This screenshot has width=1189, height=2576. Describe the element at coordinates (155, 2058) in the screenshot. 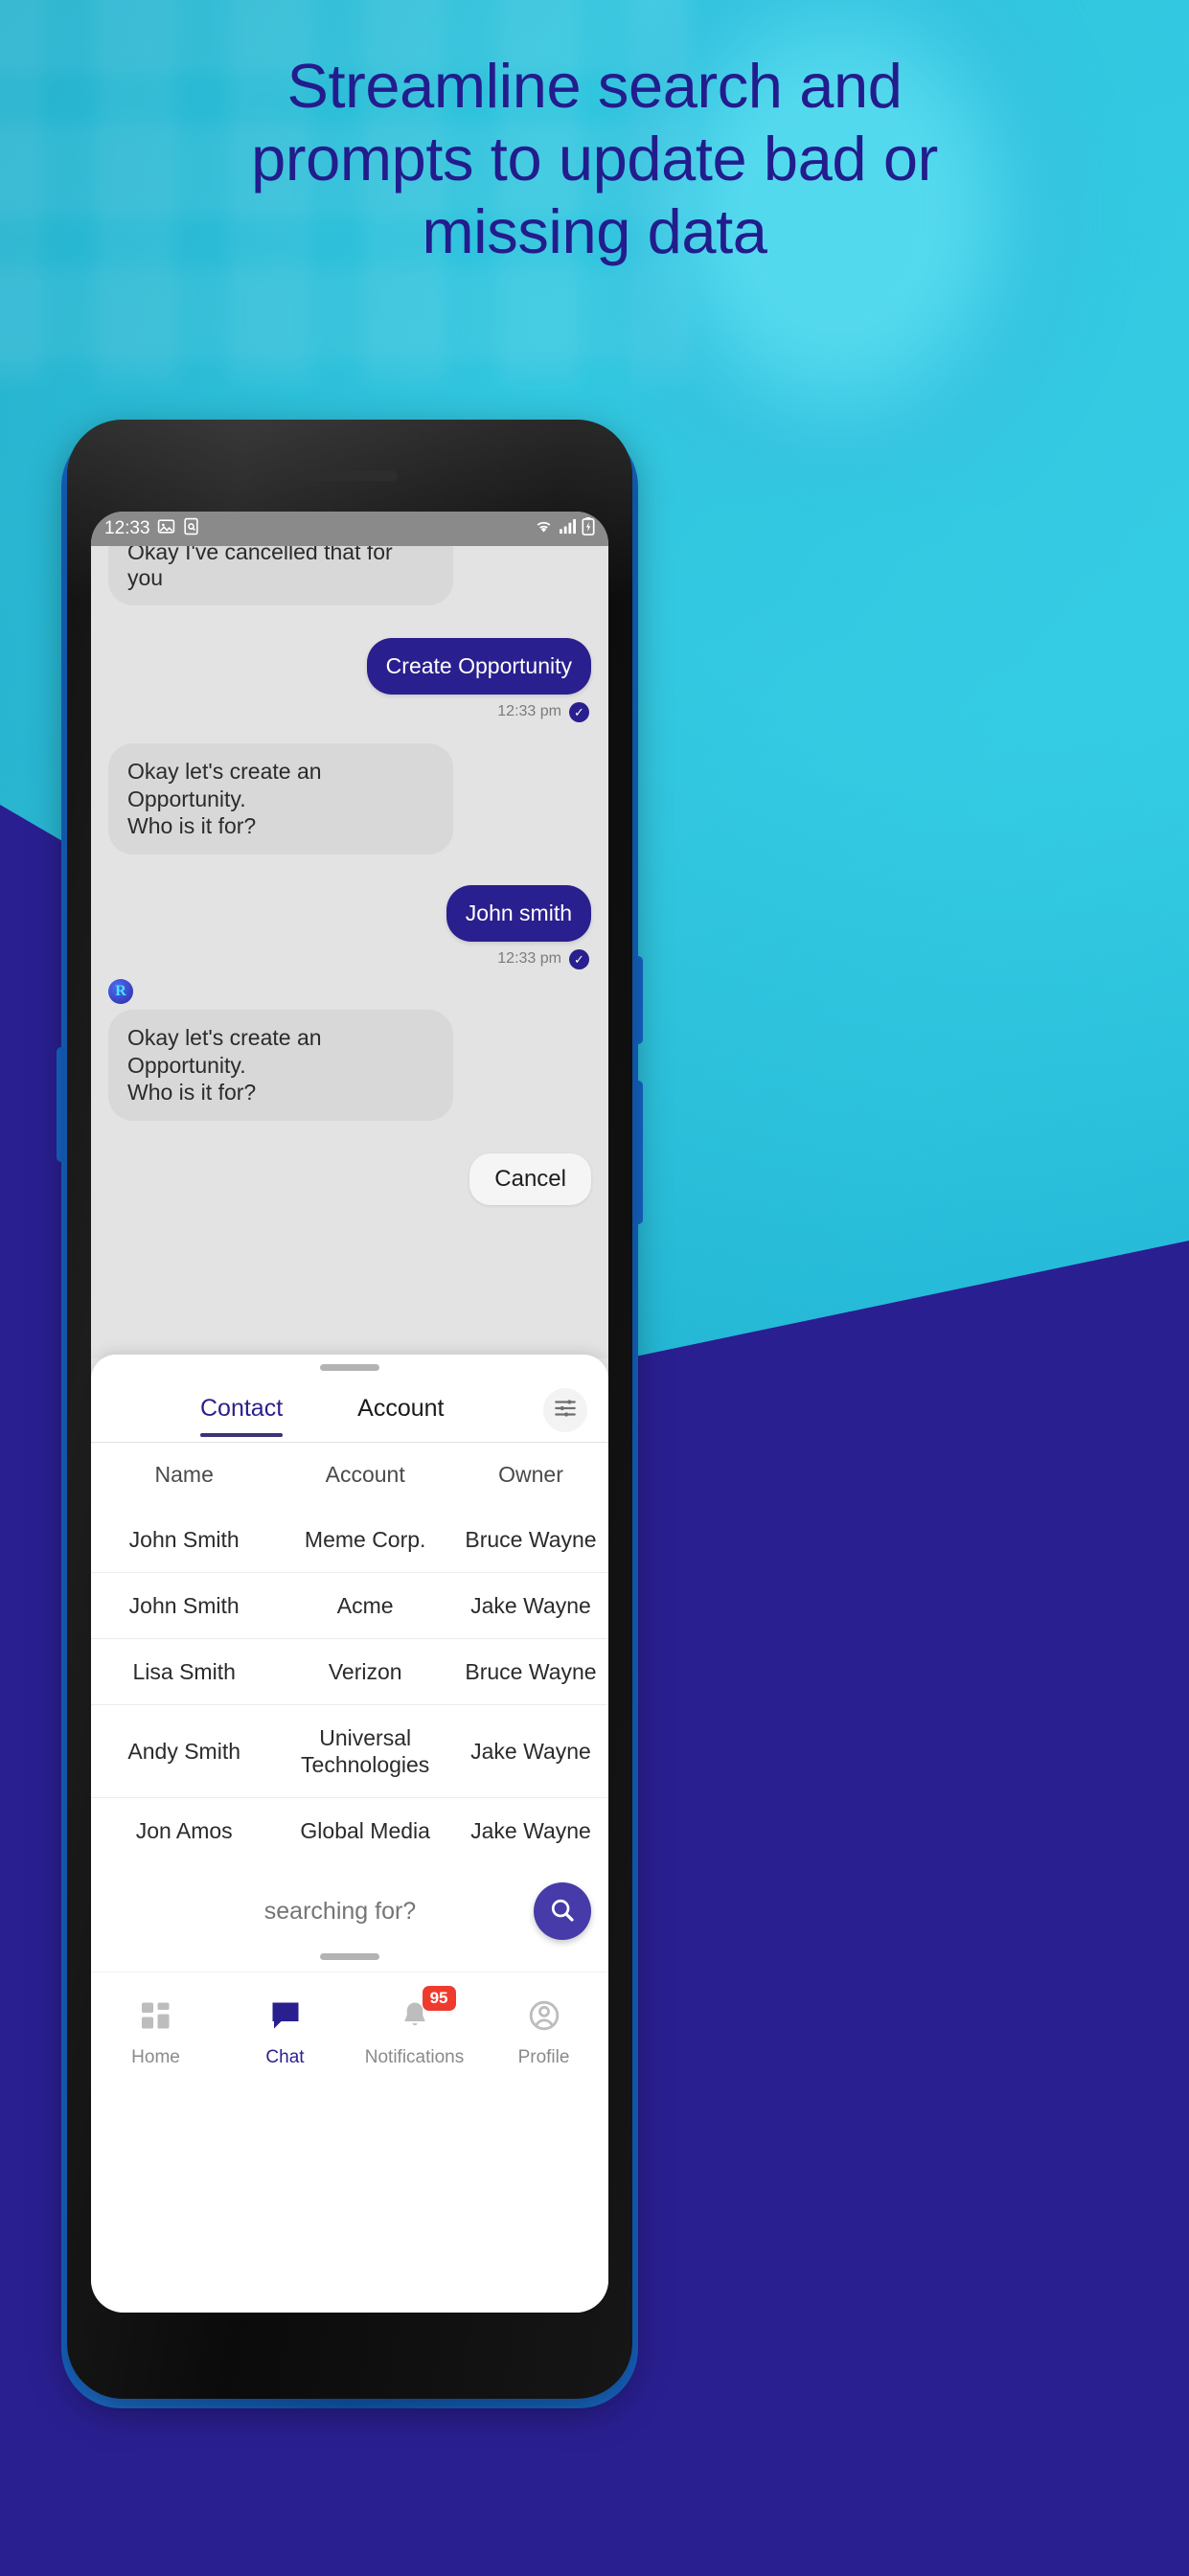

I see `nav-label-home: Home` at that location.